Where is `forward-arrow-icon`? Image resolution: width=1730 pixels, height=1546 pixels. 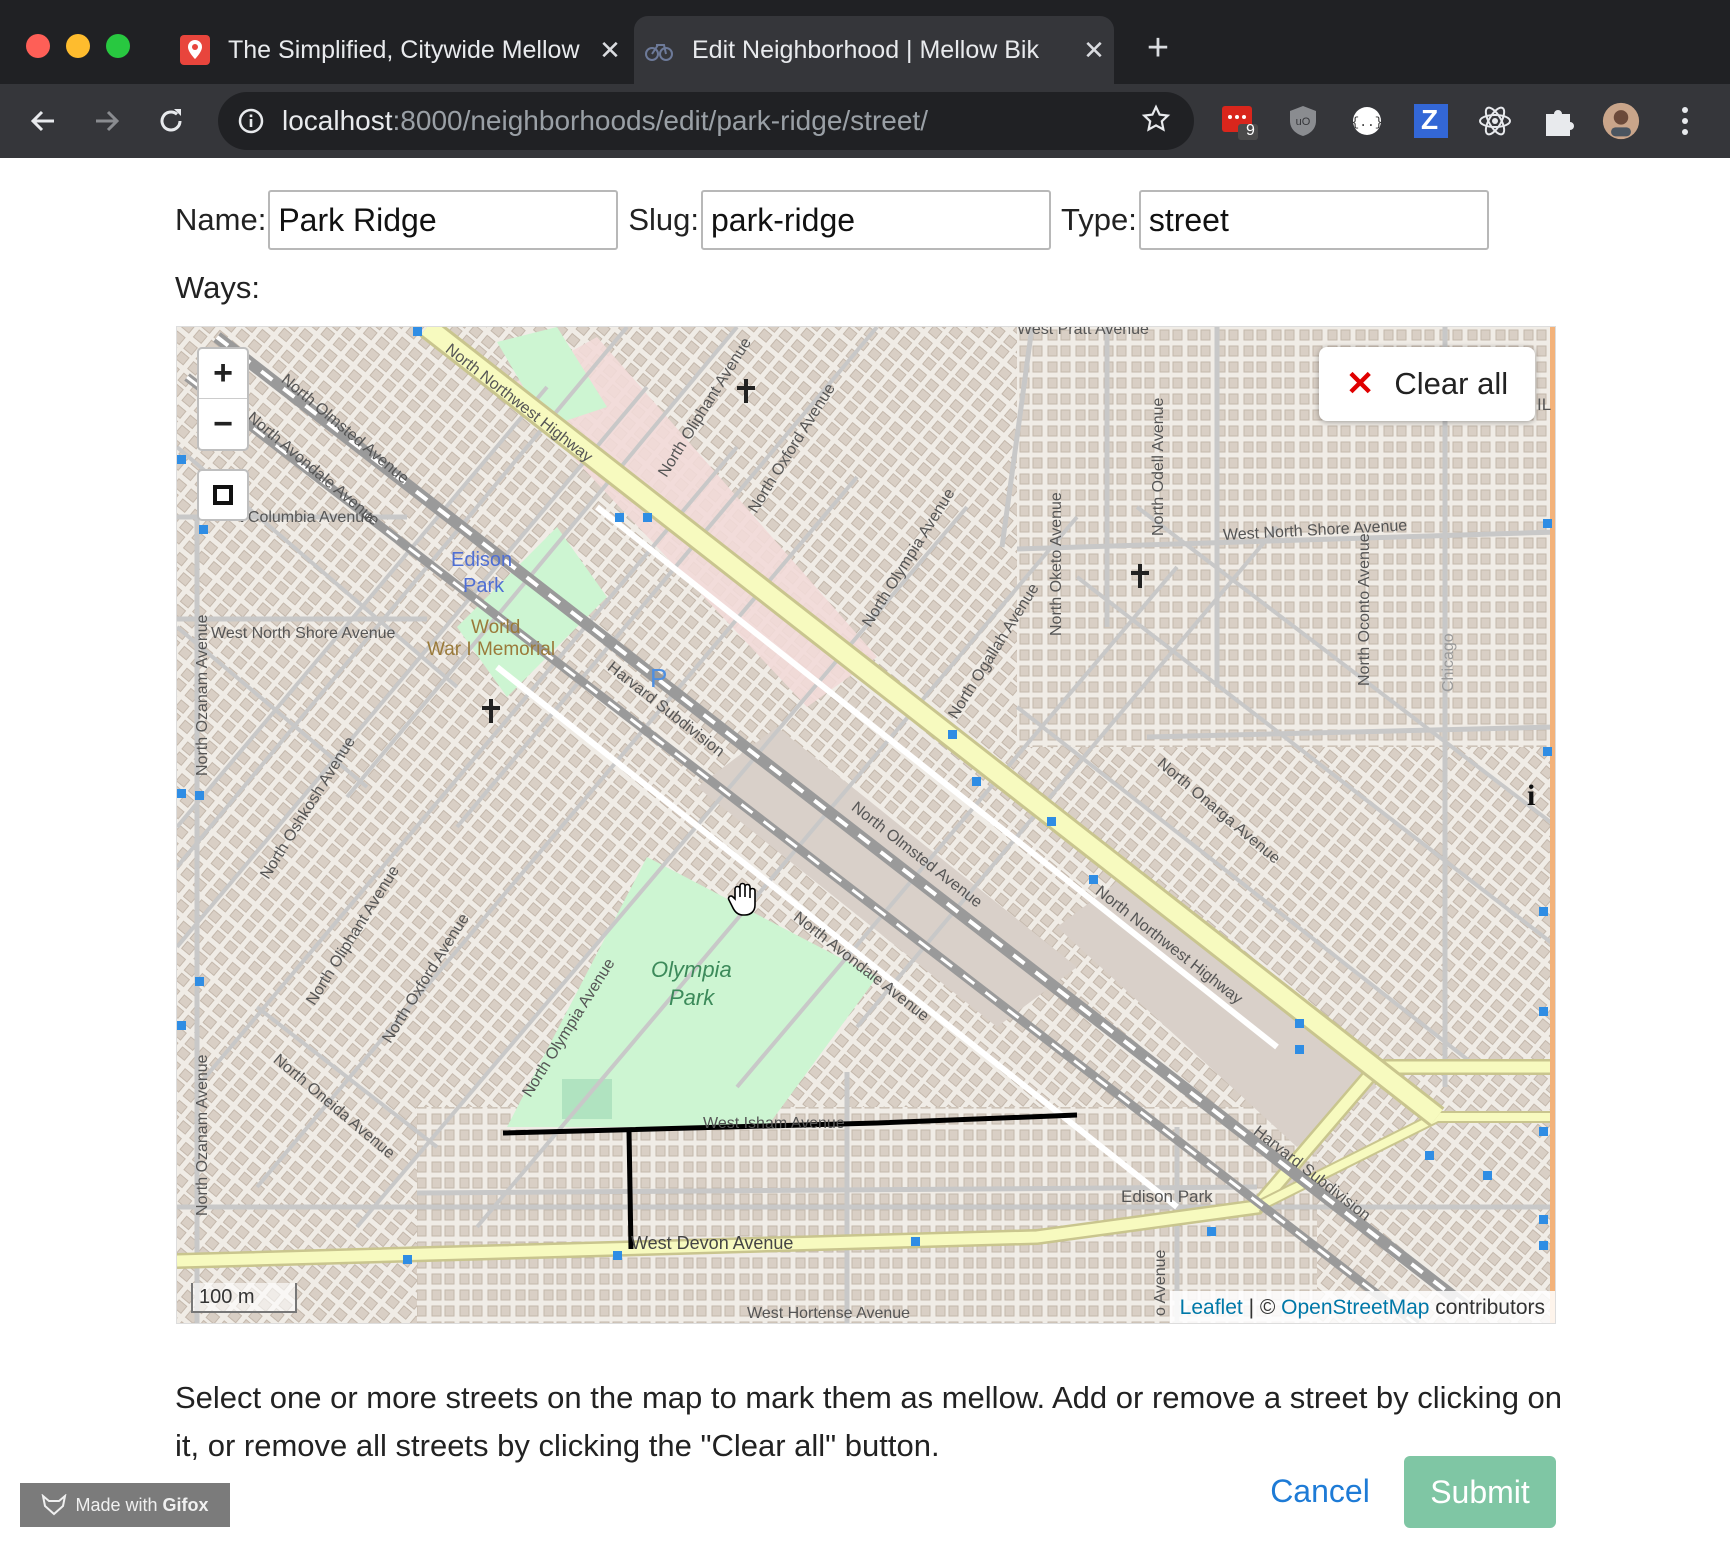
forward-arrow-icon is located at coordinates (107, 121).